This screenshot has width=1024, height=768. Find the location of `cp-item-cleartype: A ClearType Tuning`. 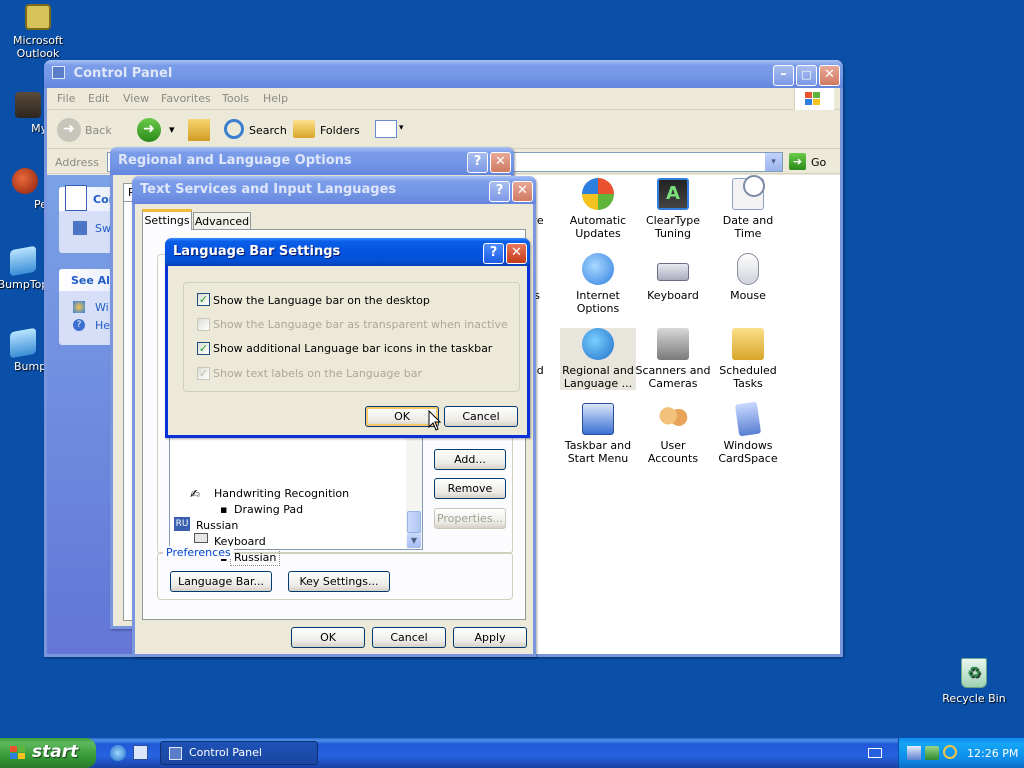

cp-item-cleartype: A ClearType Tuning is located at coordinates (673, 209).